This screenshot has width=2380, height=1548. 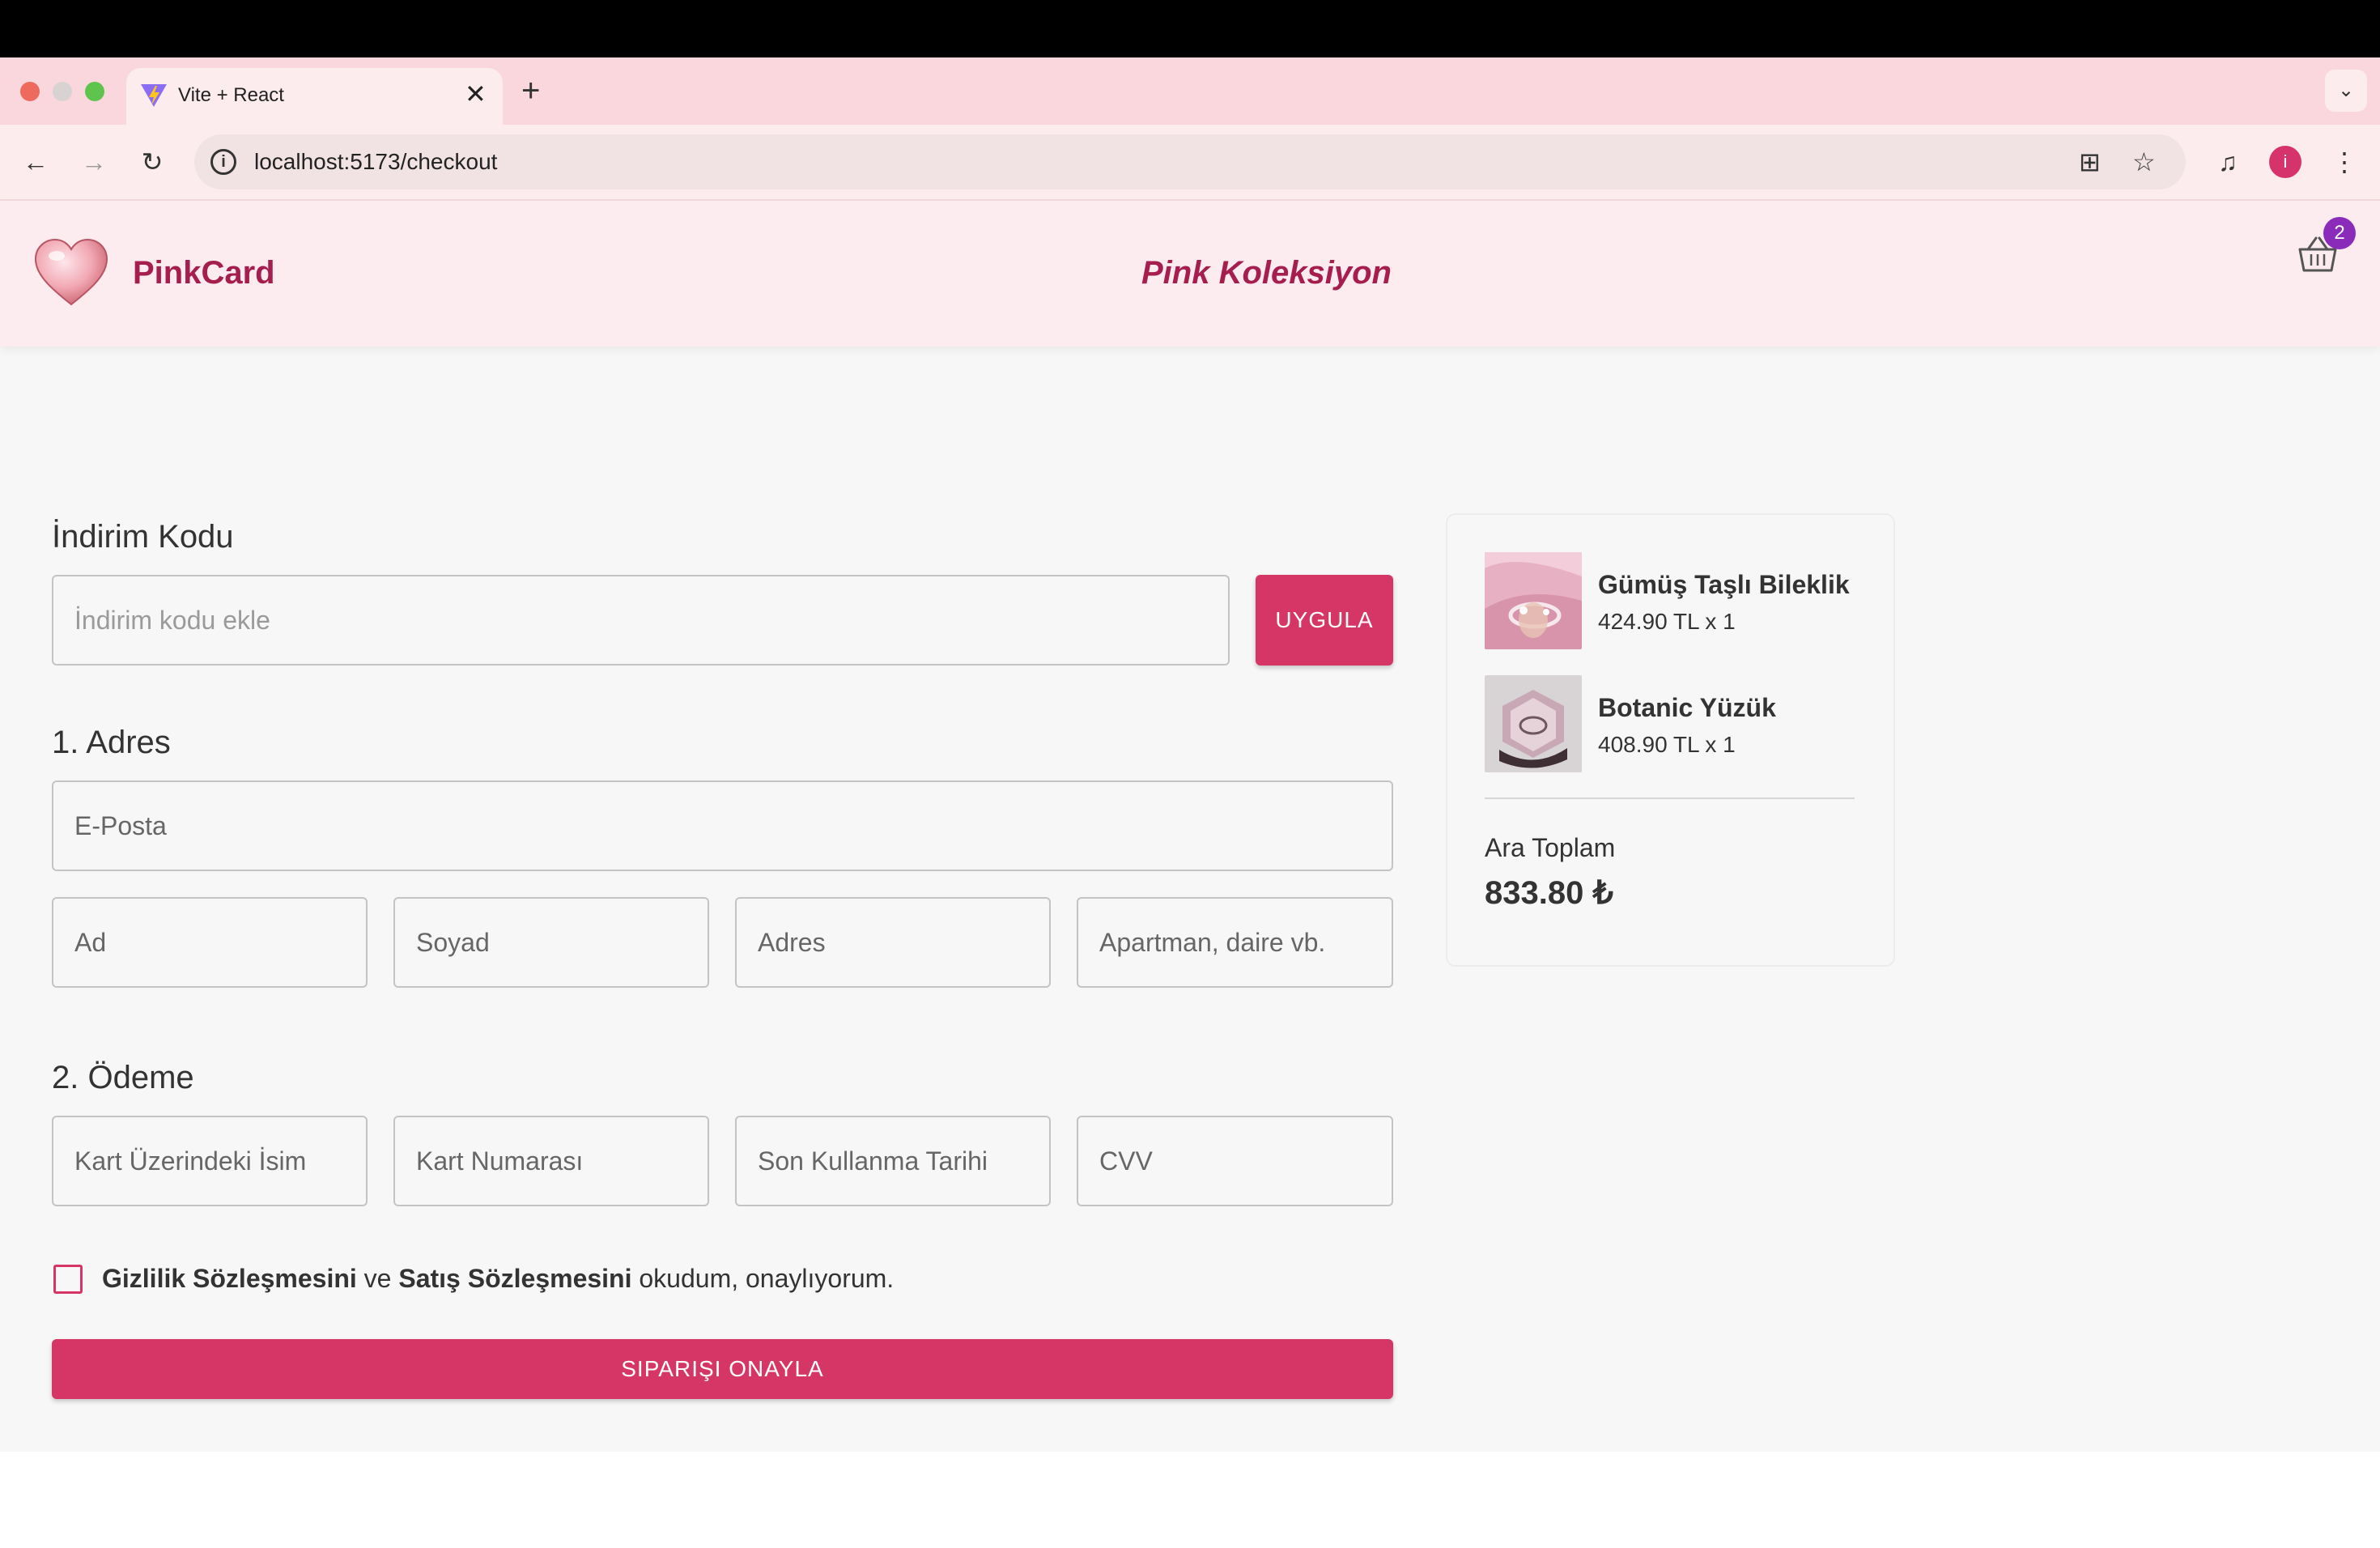 What do you see at coordinates (71, 273) in the screenshot?
I see `heart-logo-icon` at bounding box center [71, 273].